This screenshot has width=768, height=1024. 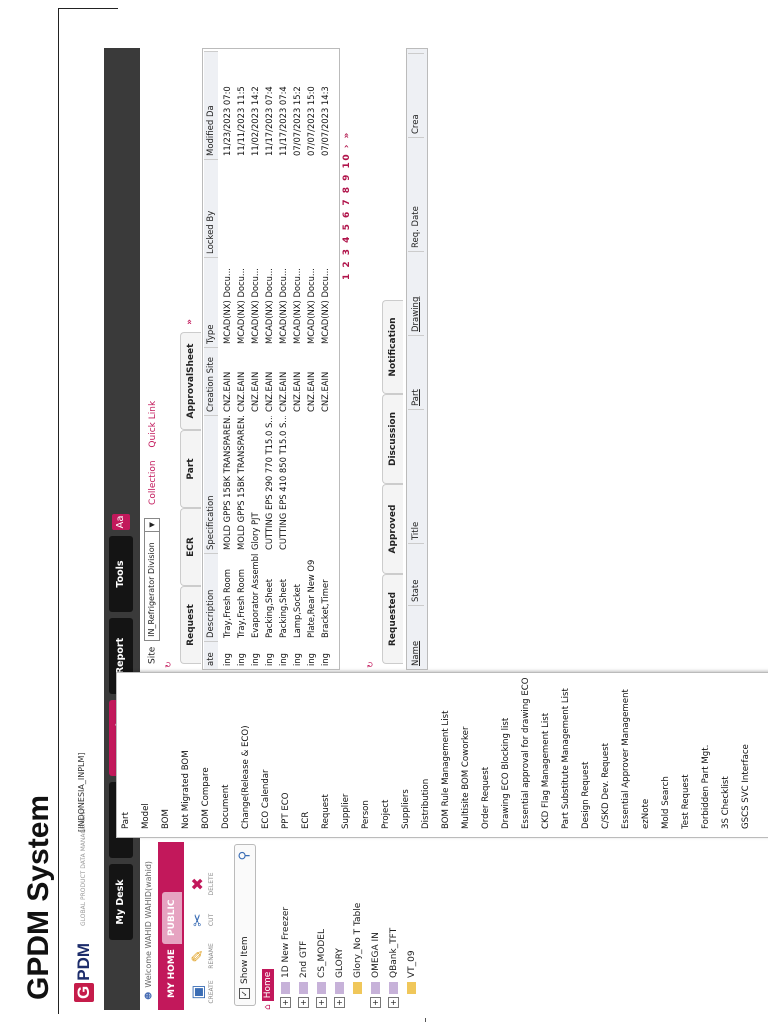 I want to click on table-cell: Plate,Rear New O9, so click(x=311, y=597).